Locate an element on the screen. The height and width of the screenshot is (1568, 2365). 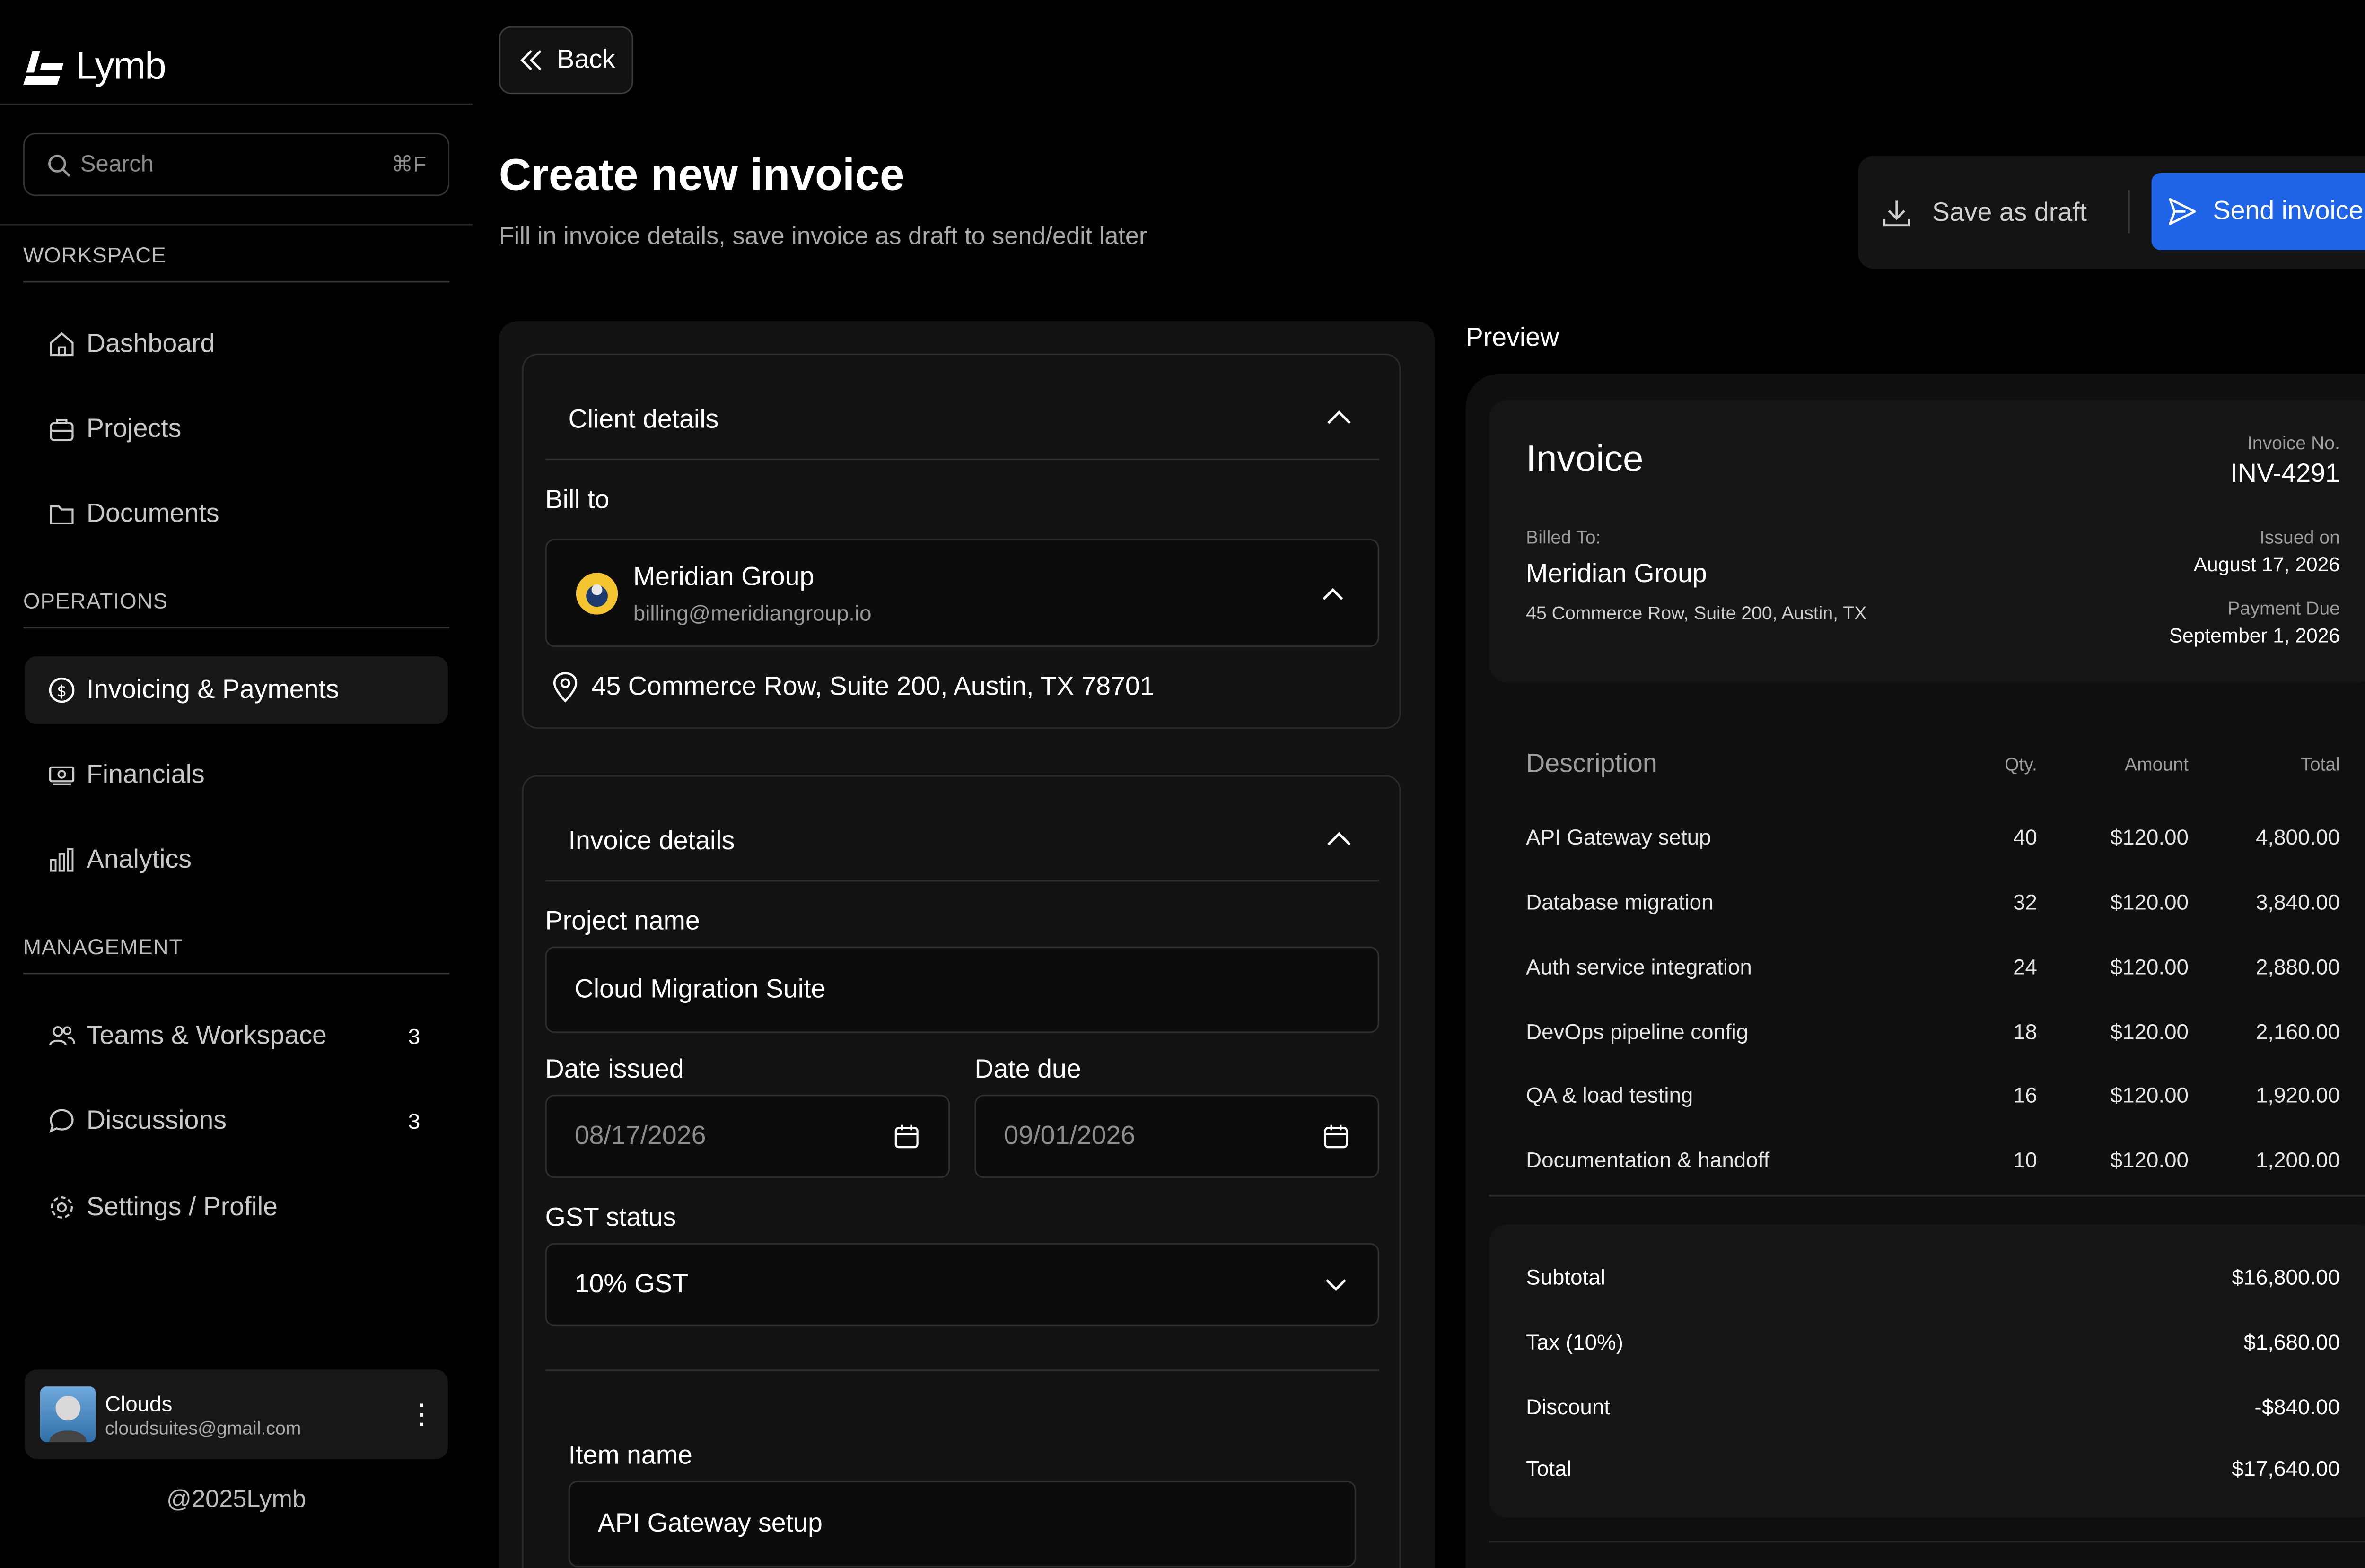
nav-teams-workspace: Teams & Workspace 3 is located at coordinates (236, 1036).